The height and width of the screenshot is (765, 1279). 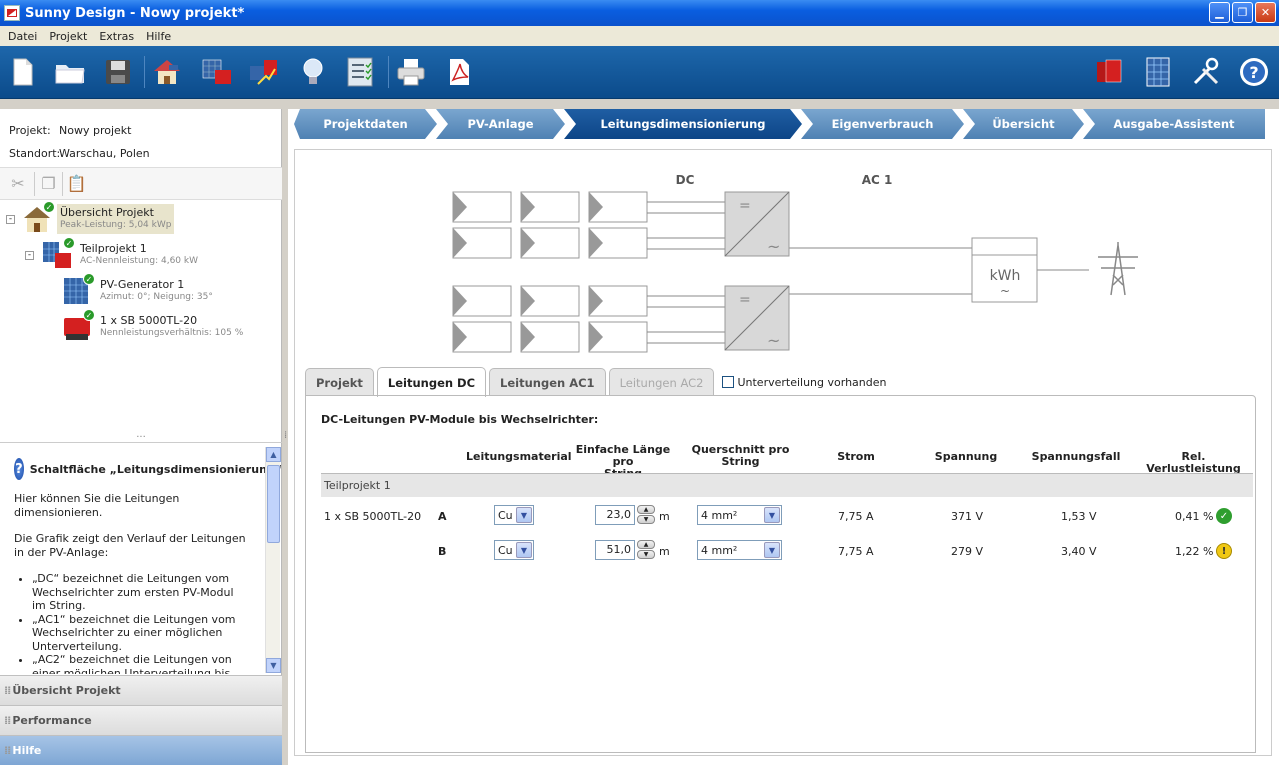 I want to click on print-icon, so click(x=411, y=72).